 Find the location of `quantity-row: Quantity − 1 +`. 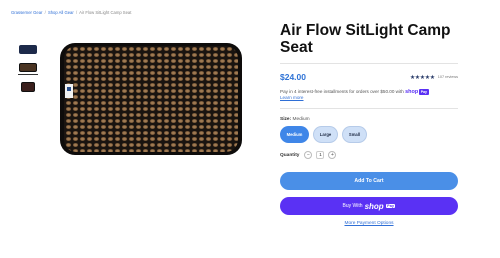

quantity-row: Quantity − 1 + is located at coordinates (369, 155).